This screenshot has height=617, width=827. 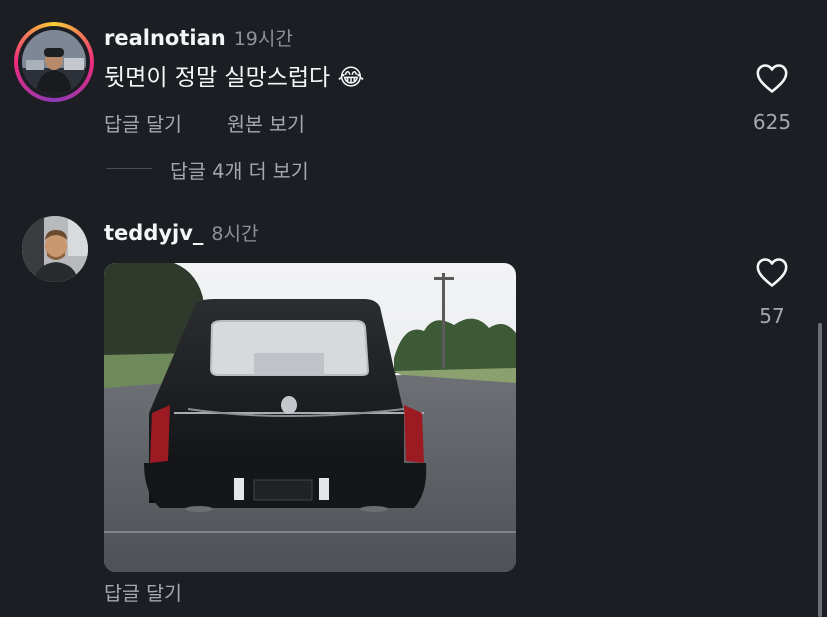 What do you see at coordinates (772, 316) in the screenshot?
I see `like-count: 57` at bounding box center [772, 316].